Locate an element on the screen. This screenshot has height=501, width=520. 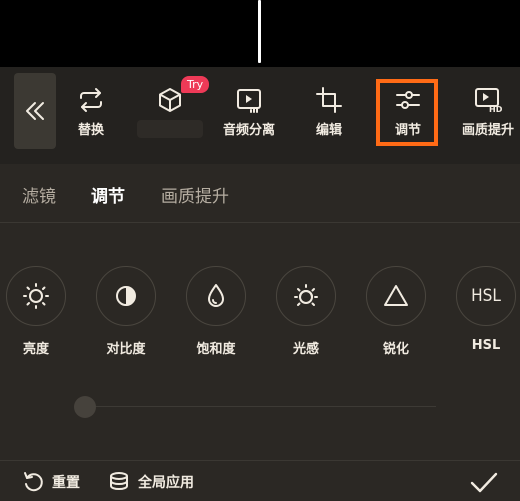
reset-icon is located at coordinates (33, 482).